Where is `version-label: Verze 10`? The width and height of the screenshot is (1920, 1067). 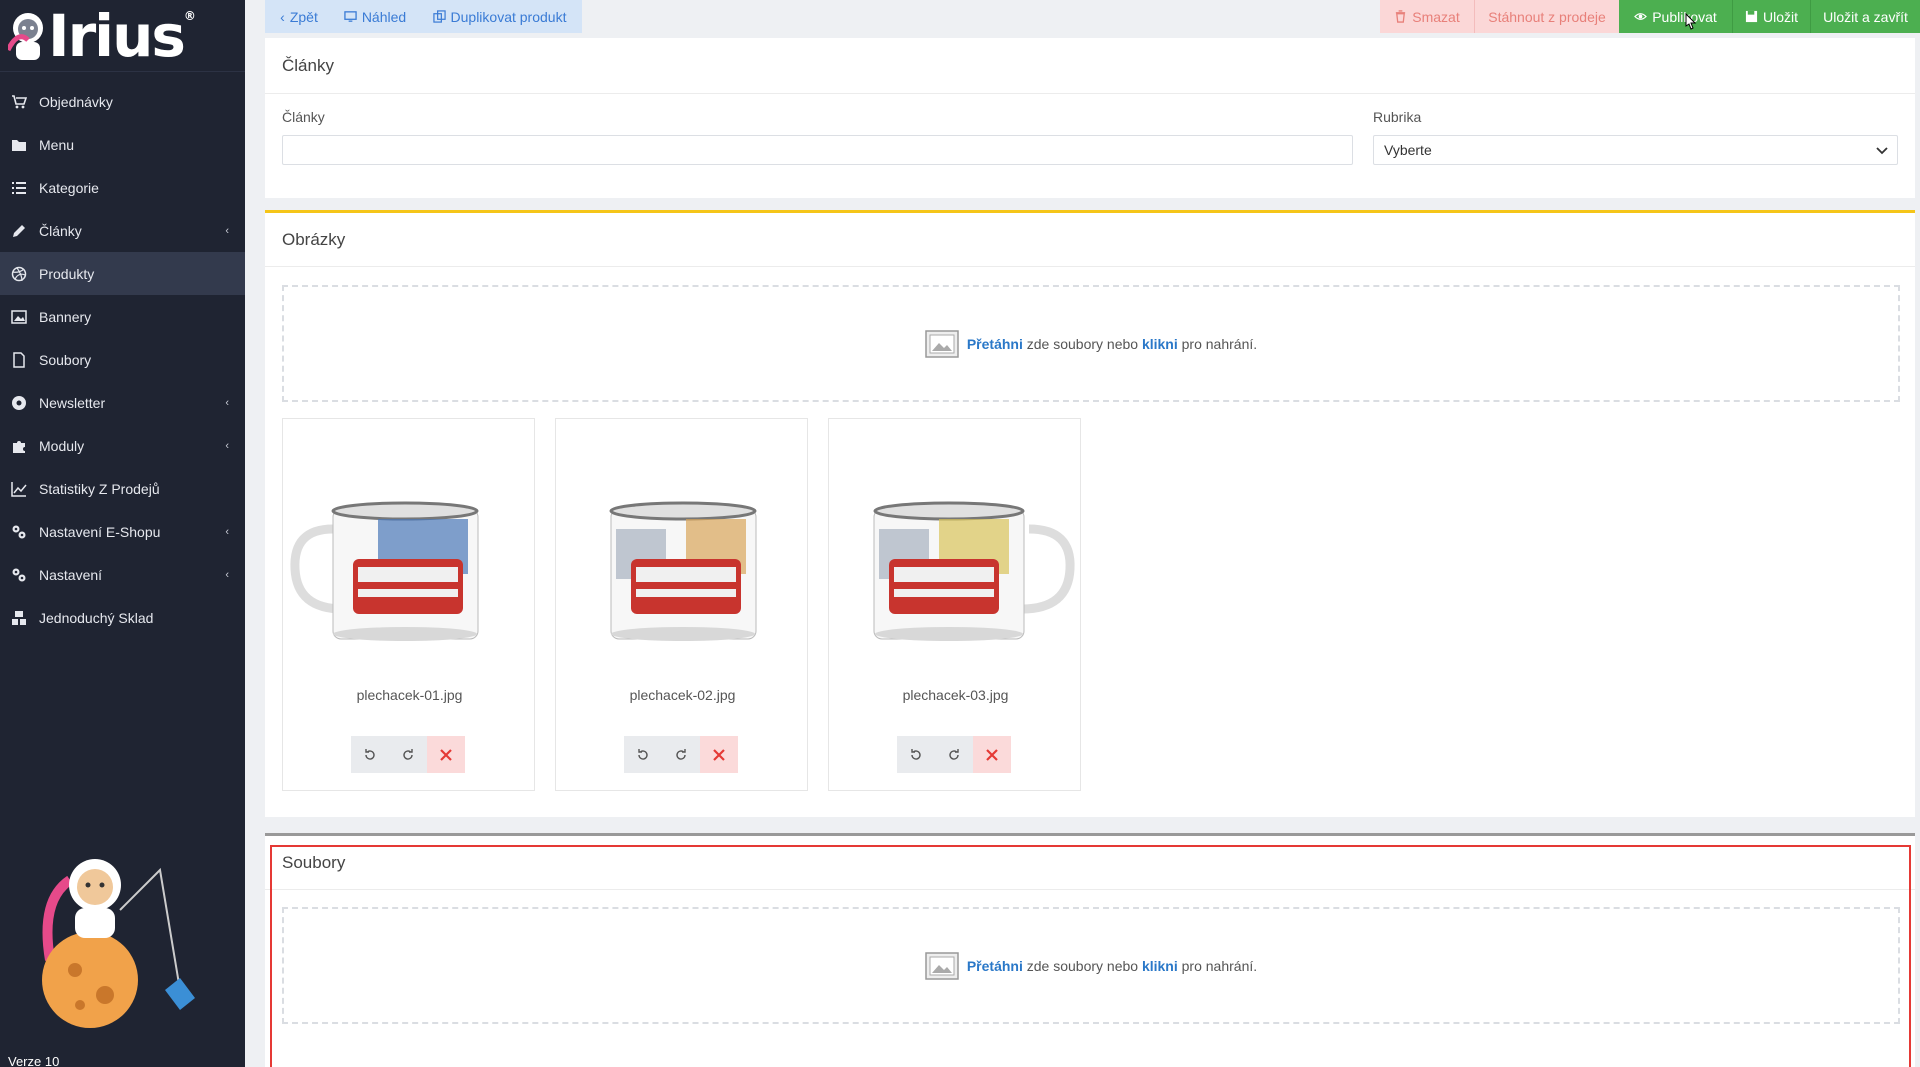
version-label: Verze 10 is located at coordinates (34, 1060).